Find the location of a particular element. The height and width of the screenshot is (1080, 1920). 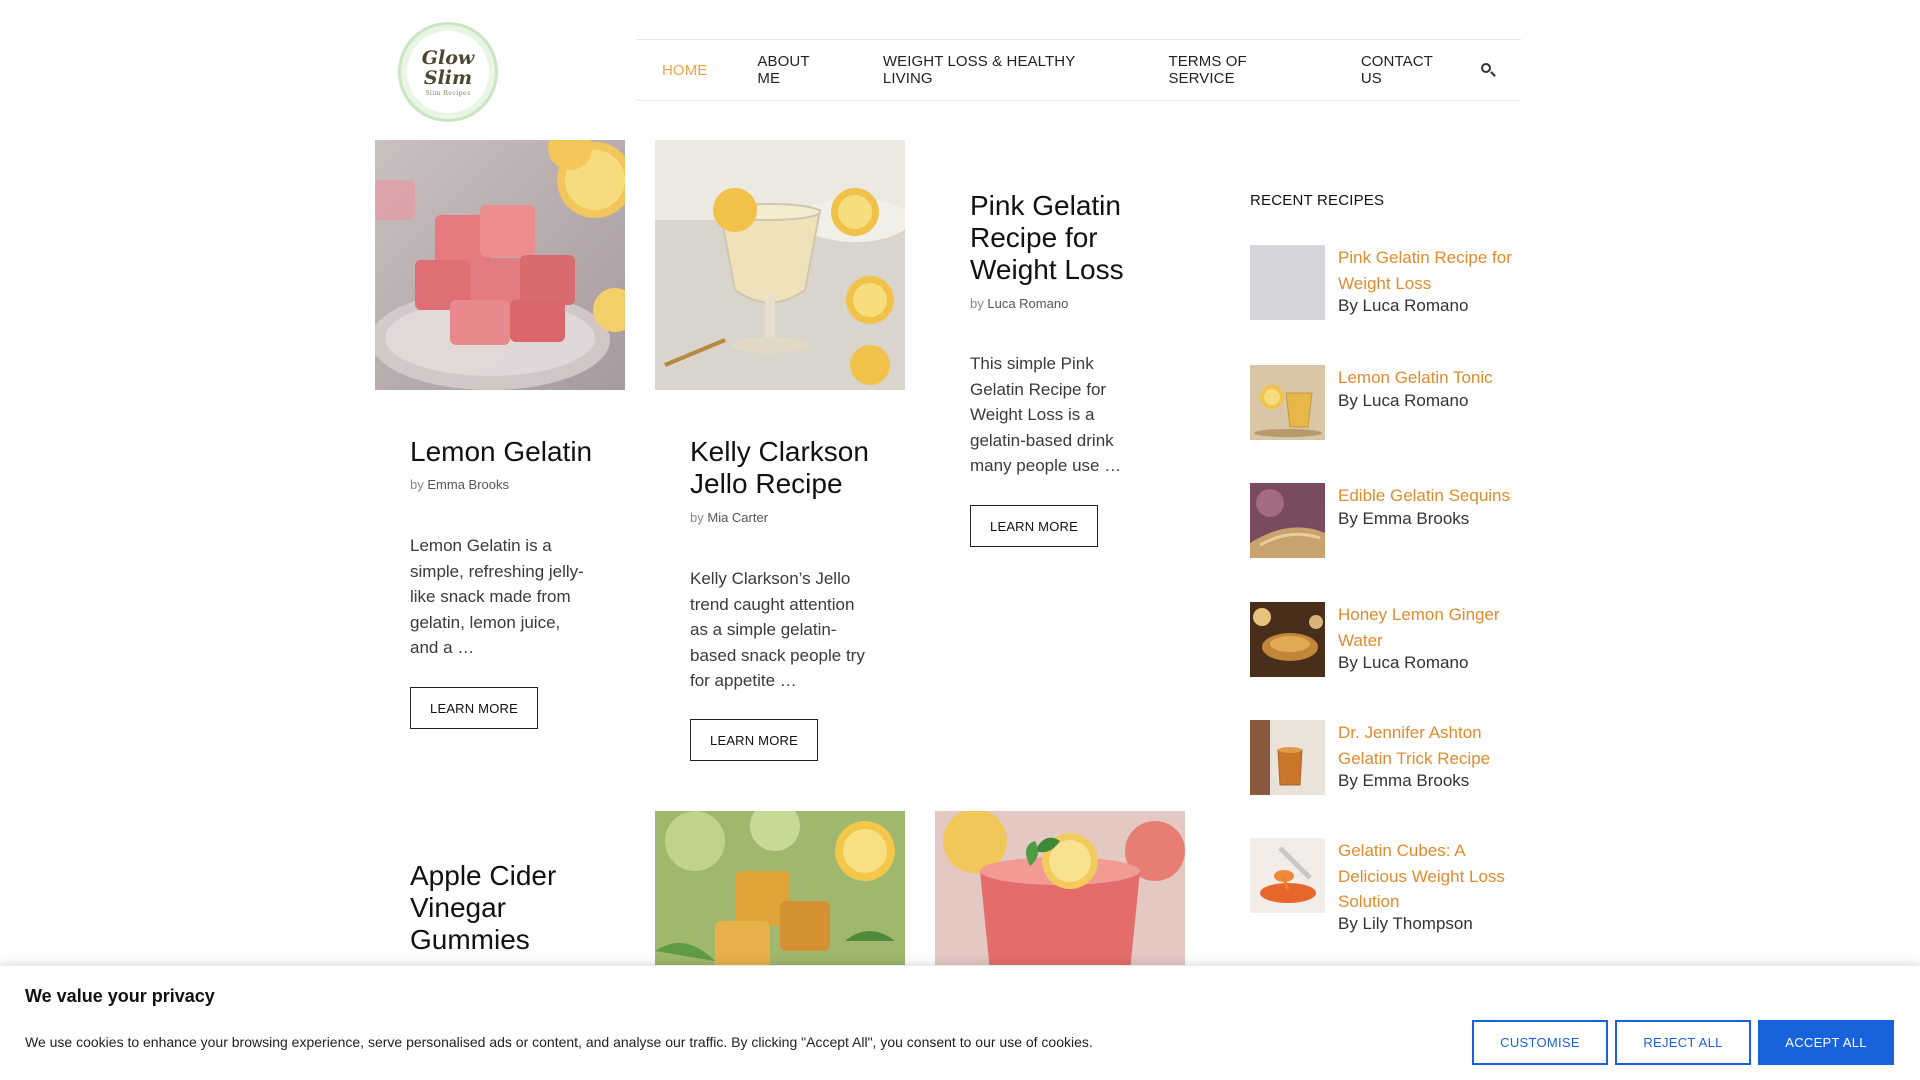

accept-all-button: ACCEPT ALL is located at coordinates (1826, 1042).